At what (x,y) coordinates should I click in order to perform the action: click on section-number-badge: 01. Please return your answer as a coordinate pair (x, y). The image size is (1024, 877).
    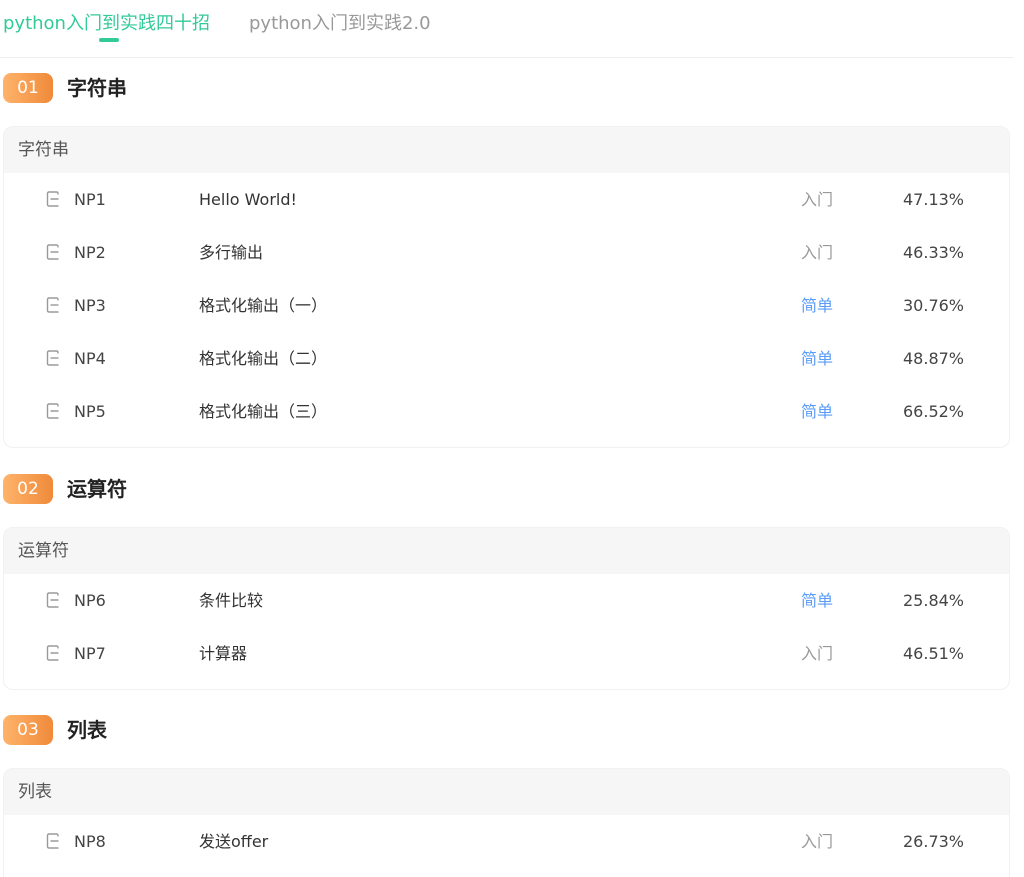
    Looking at the image, I should click on (28, 88).